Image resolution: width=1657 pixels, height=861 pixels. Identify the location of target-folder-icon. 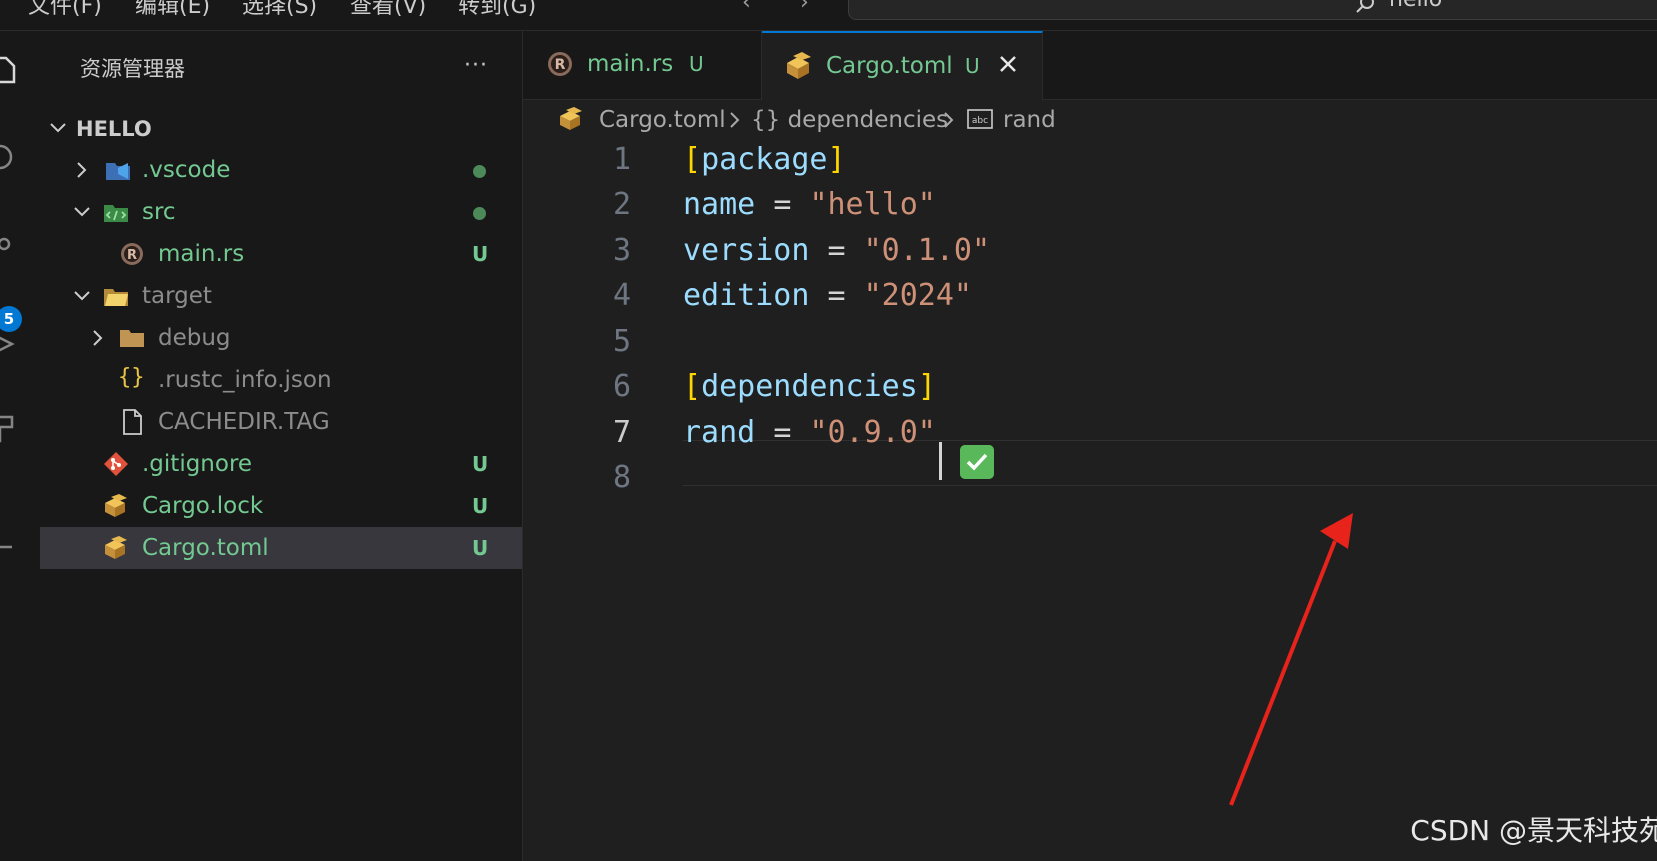
(116, 297).